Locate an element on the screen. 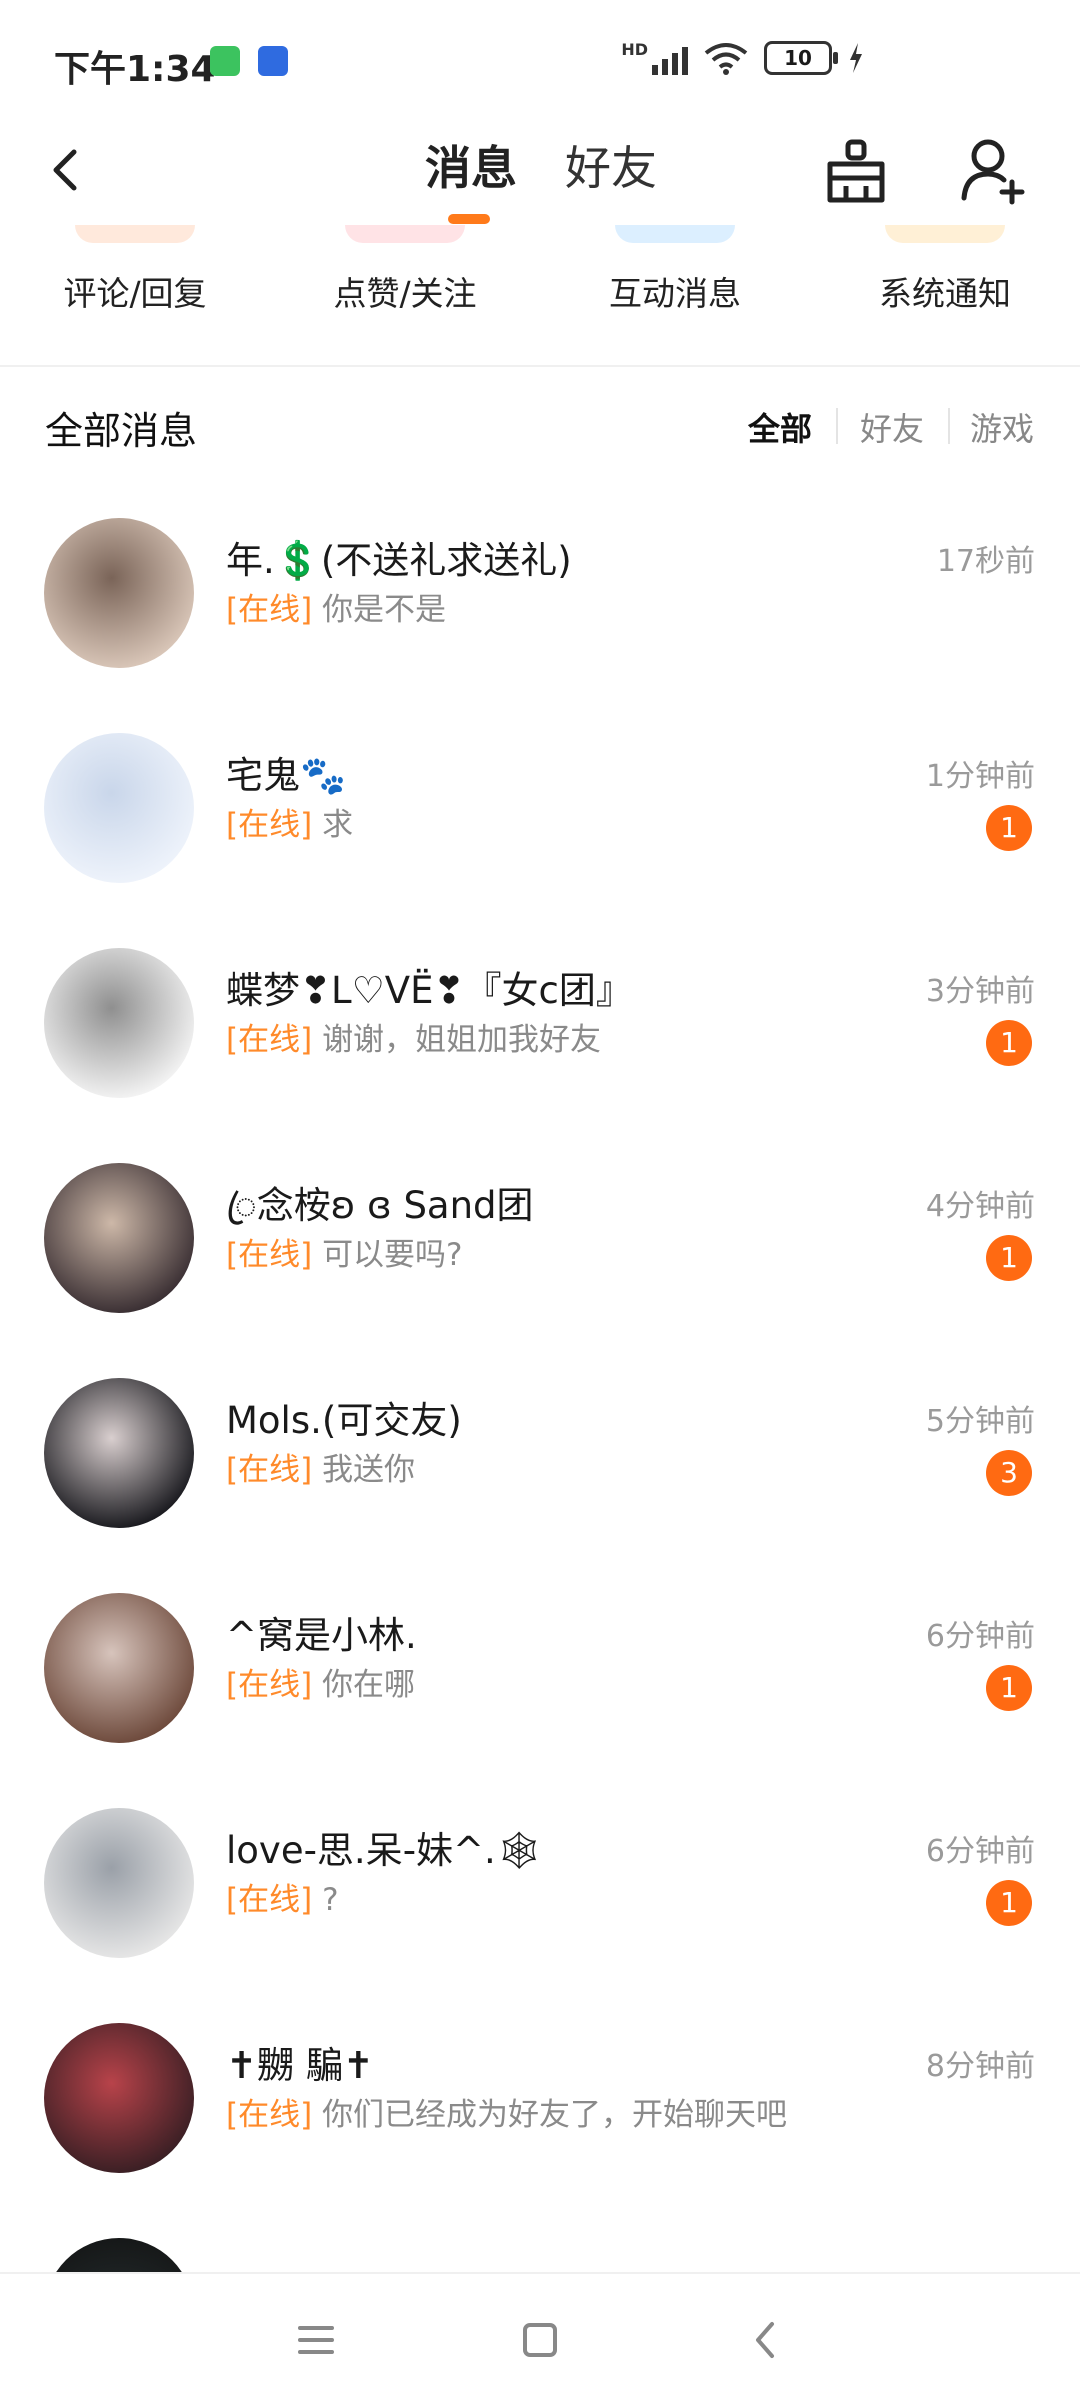 This screenshot has width=1080, height=2402. message-preview: [在线] ? is located at coordinates (282, 1896).